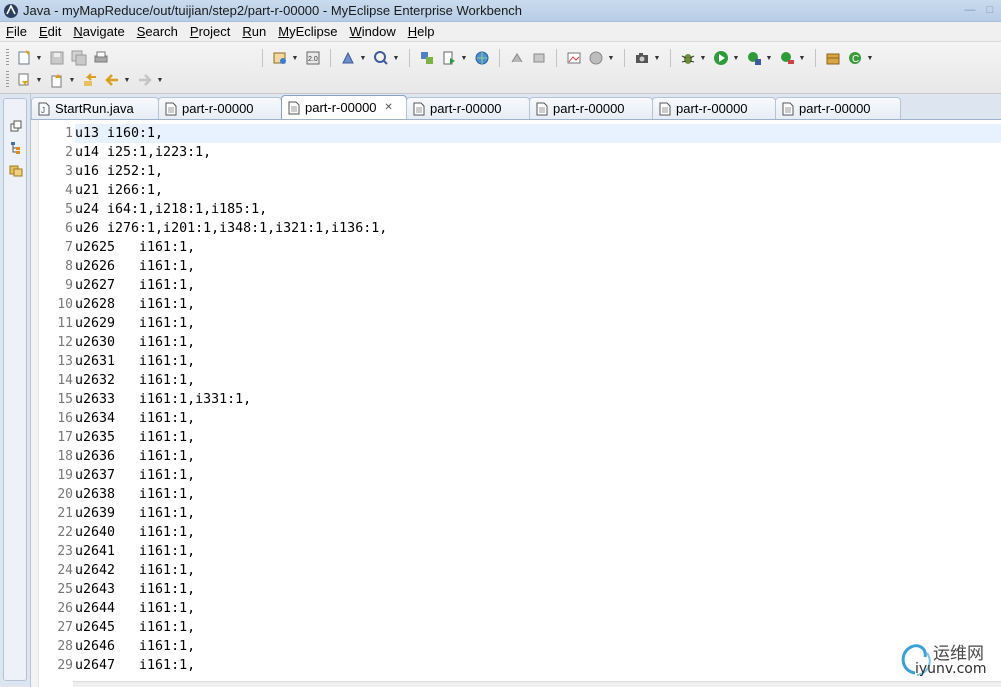  Describe the element at coordinates (313, 58) in the screenshot. I see `jdk-version-icon: 2.0` at that location.